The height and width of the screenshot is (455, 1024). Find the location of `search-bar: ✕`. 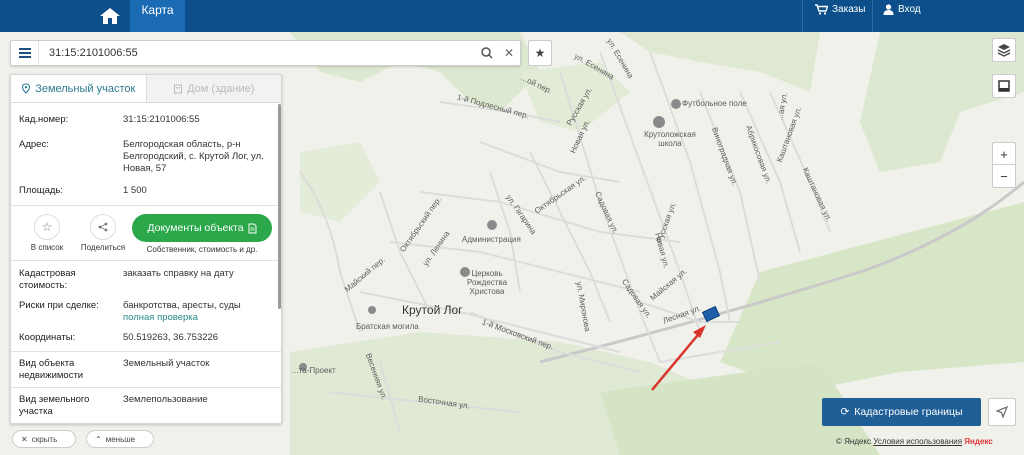

search-bar: ✕ is located at coordinates (265, 53).